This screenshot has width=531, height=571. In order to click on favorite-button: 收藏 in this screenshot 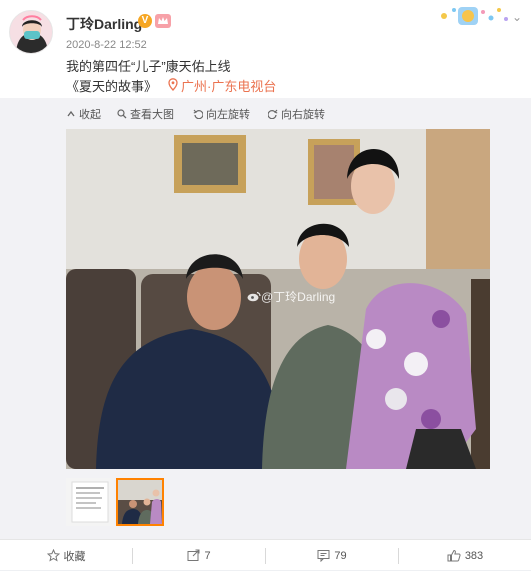, I will do `click(66, 555)`.